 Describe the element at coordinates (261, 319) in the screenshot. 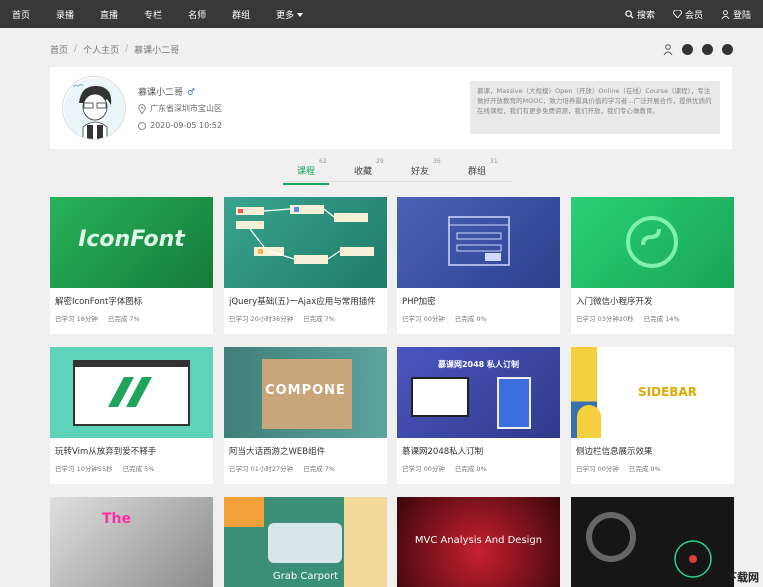

I see `course-studied: 已学习 20小时36分钟` at that location.